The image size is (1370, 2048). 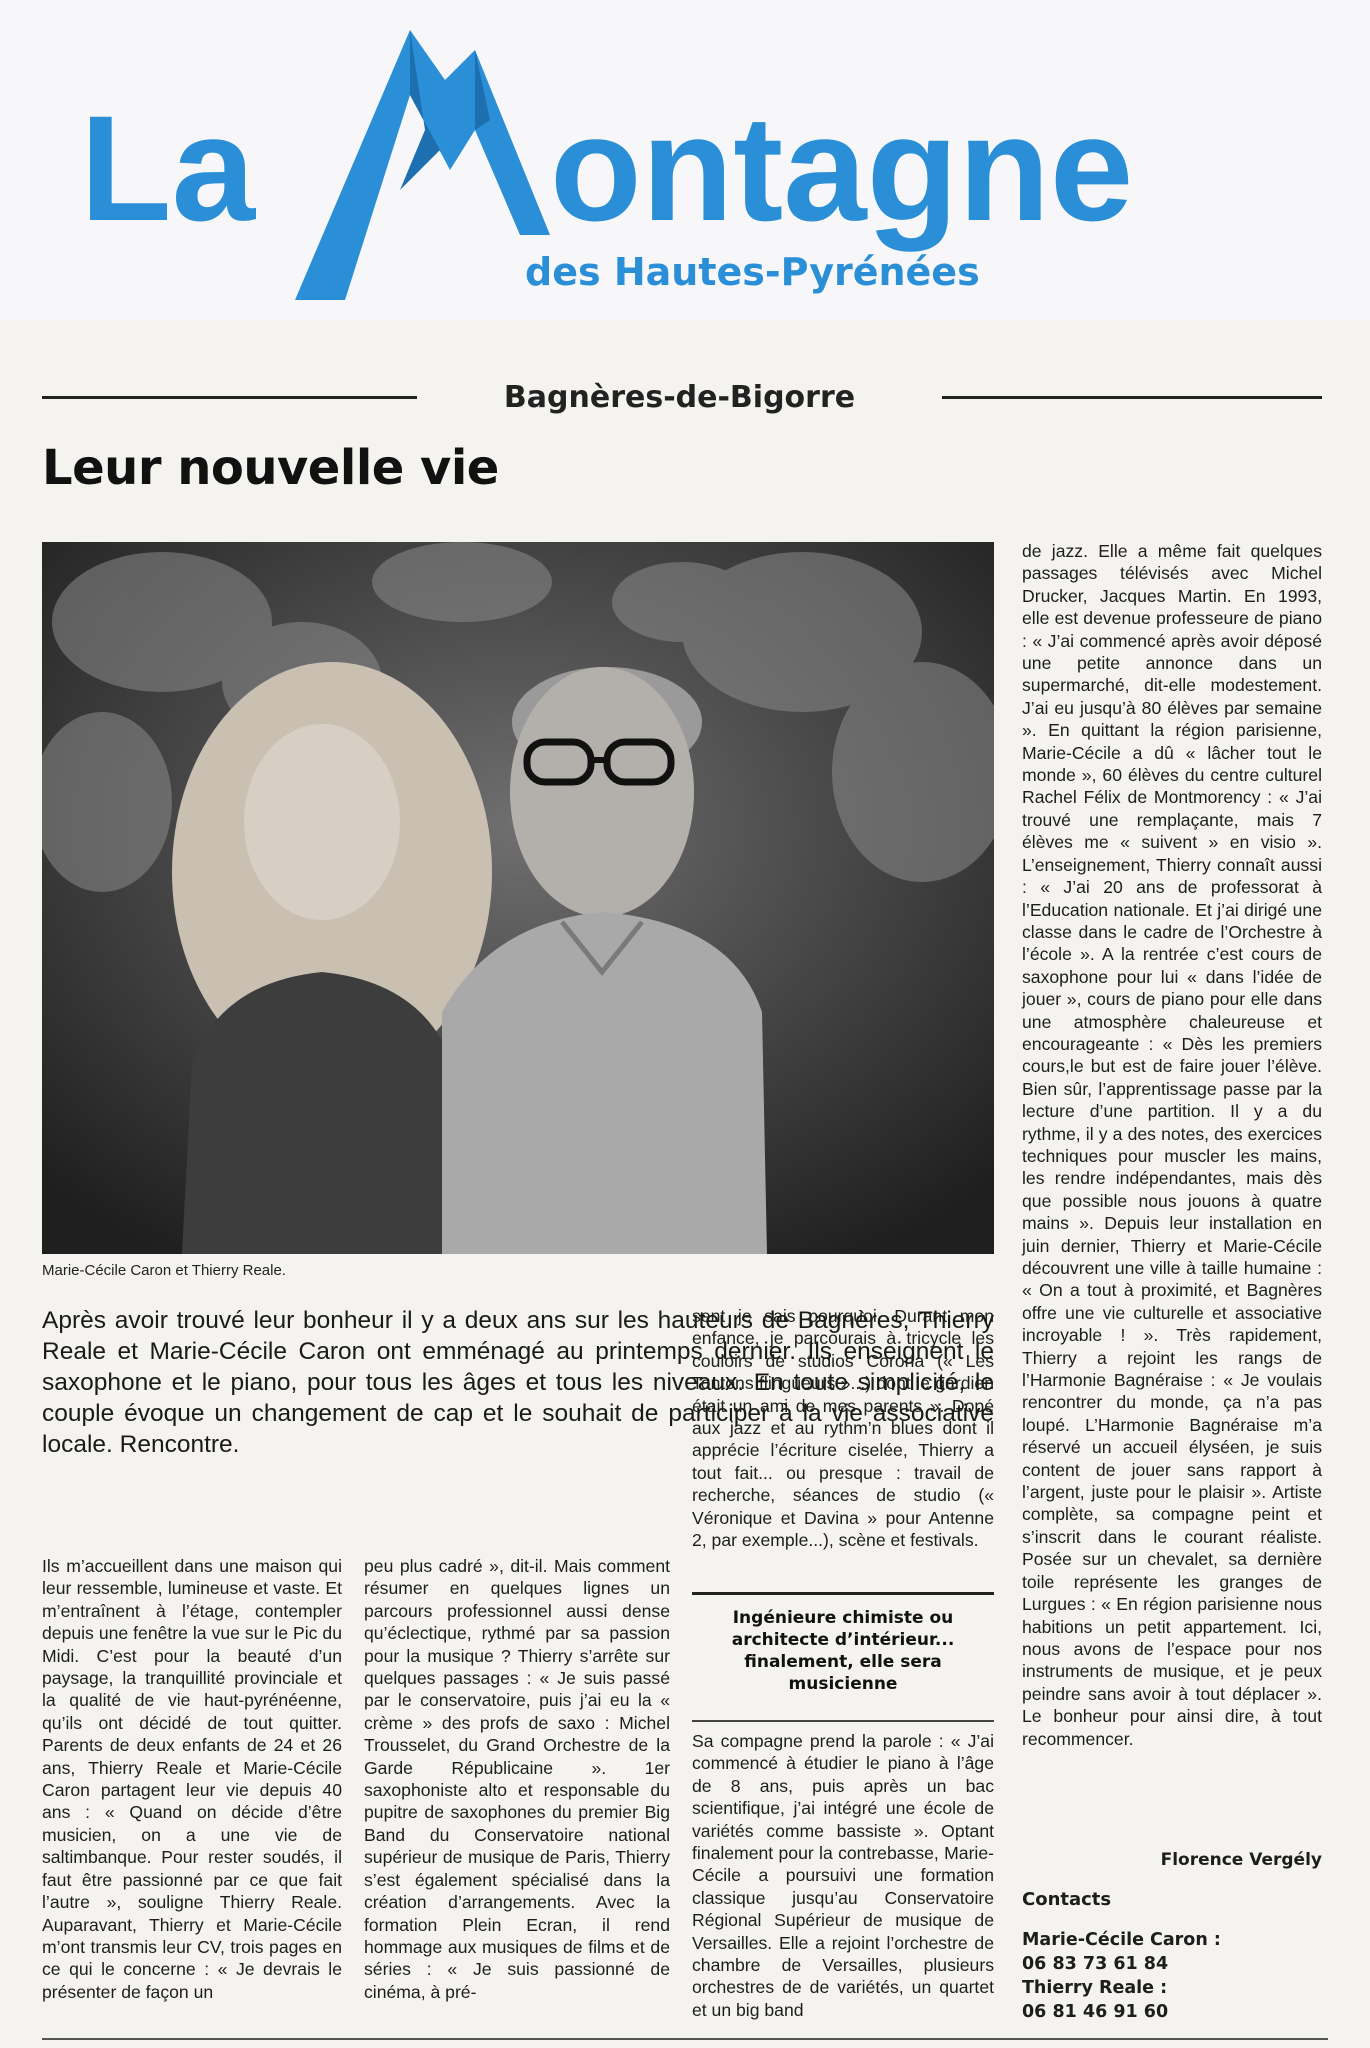 What do you see at coordinates (1172, 1952) in the screenshot?
I see `contact-entry: Marie-Cécile Caron : 06 83 73 61 84` at bounding box center [1172, 1952].